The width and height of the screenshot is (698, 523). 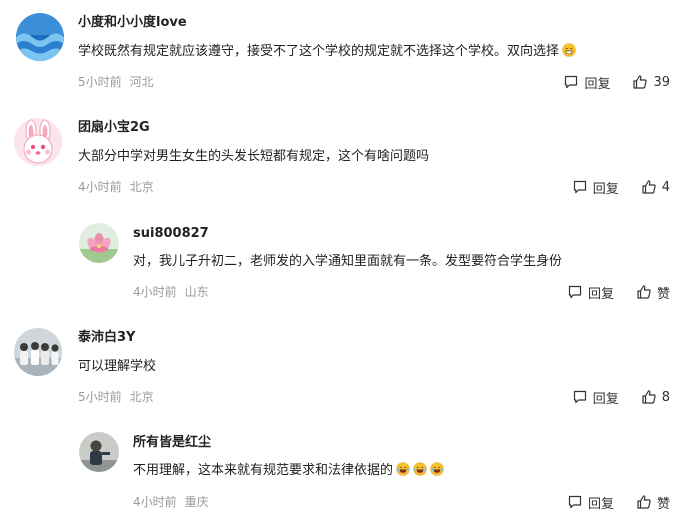 What do you see at coordinates (621, 187) in the screenshot?
I see `comment-actions: 回复 4` at bounding box center [621, 187].